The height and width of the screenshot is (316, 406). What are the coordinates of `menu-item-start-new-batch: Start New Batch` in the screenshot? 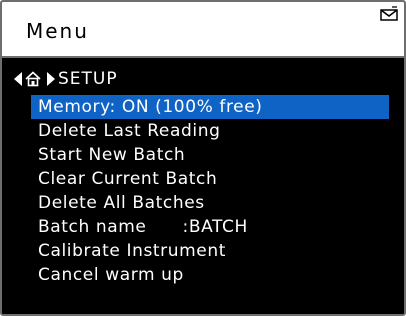 It's located at (154, 155).